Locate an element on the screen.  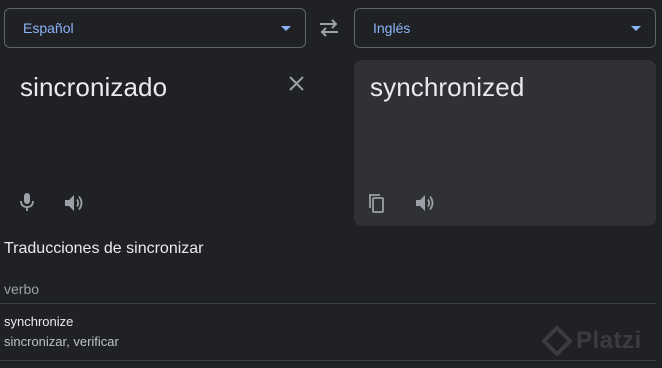
microphone-icon is located at coordinates (27, 202).